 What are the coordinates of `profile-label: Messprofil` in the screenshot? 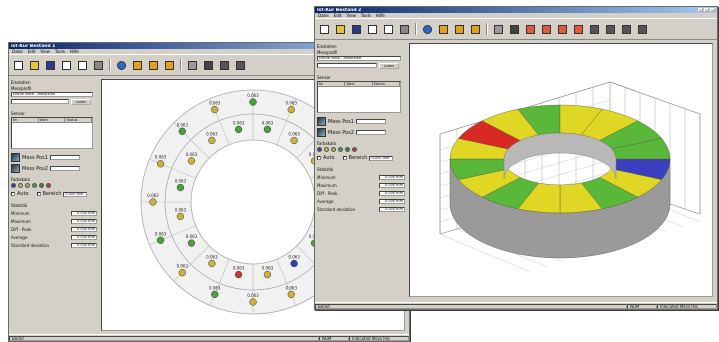 It's located at (327, 52).